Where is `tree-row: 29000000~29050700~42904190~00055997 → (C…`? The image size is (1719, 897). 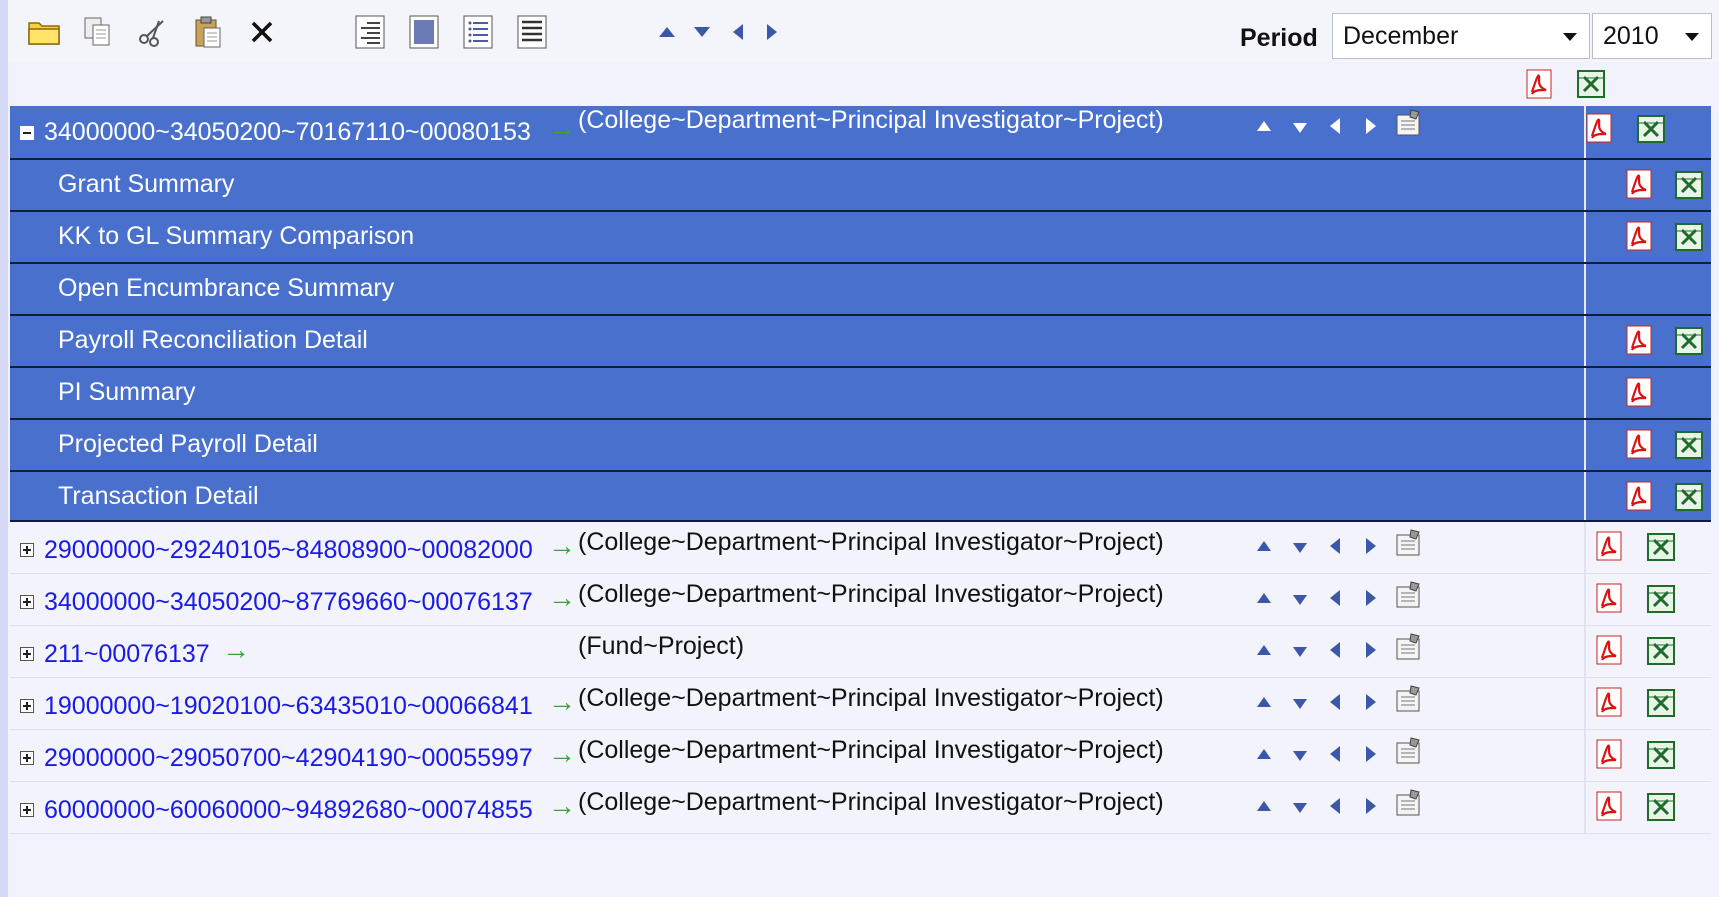
tree-row: 29000000~29050700~42904190~00055997 → (C… is located at coordinates (860, 756).